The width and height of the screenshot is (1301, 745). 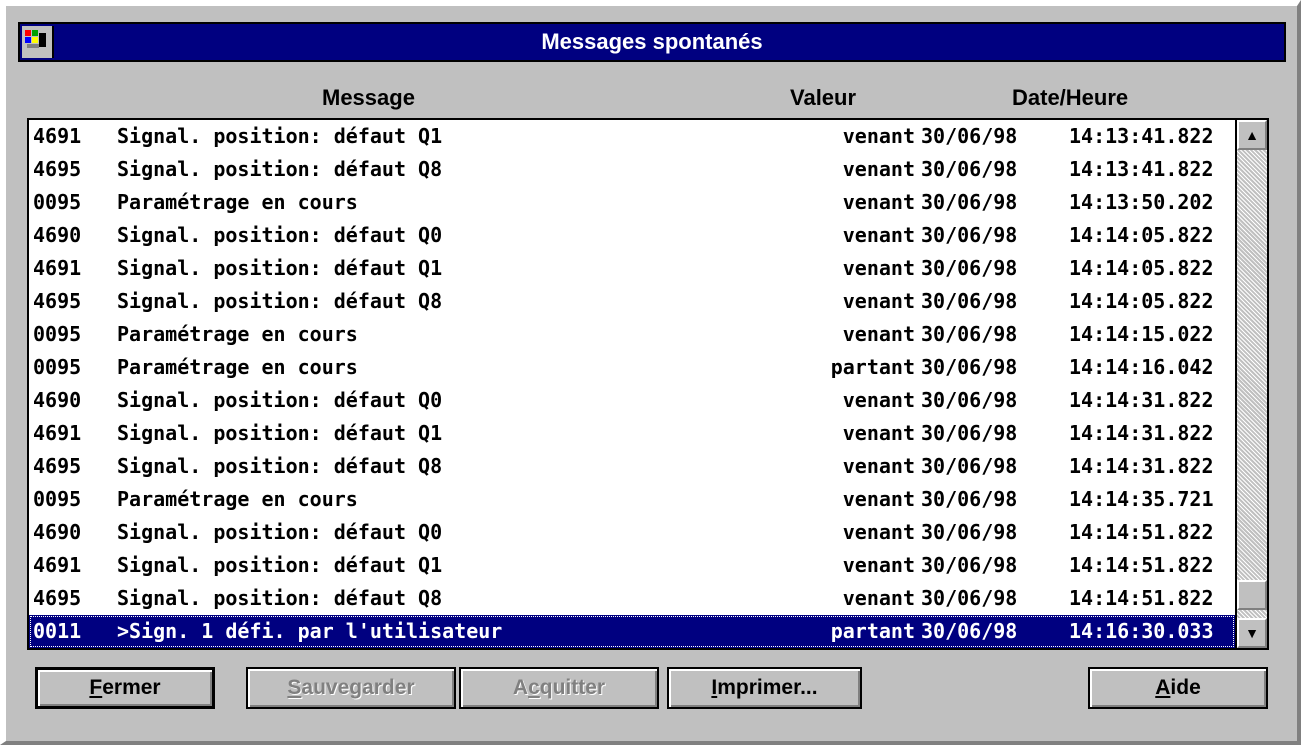 I want to click on column-header-message: Message, so click(x=368, y=97).